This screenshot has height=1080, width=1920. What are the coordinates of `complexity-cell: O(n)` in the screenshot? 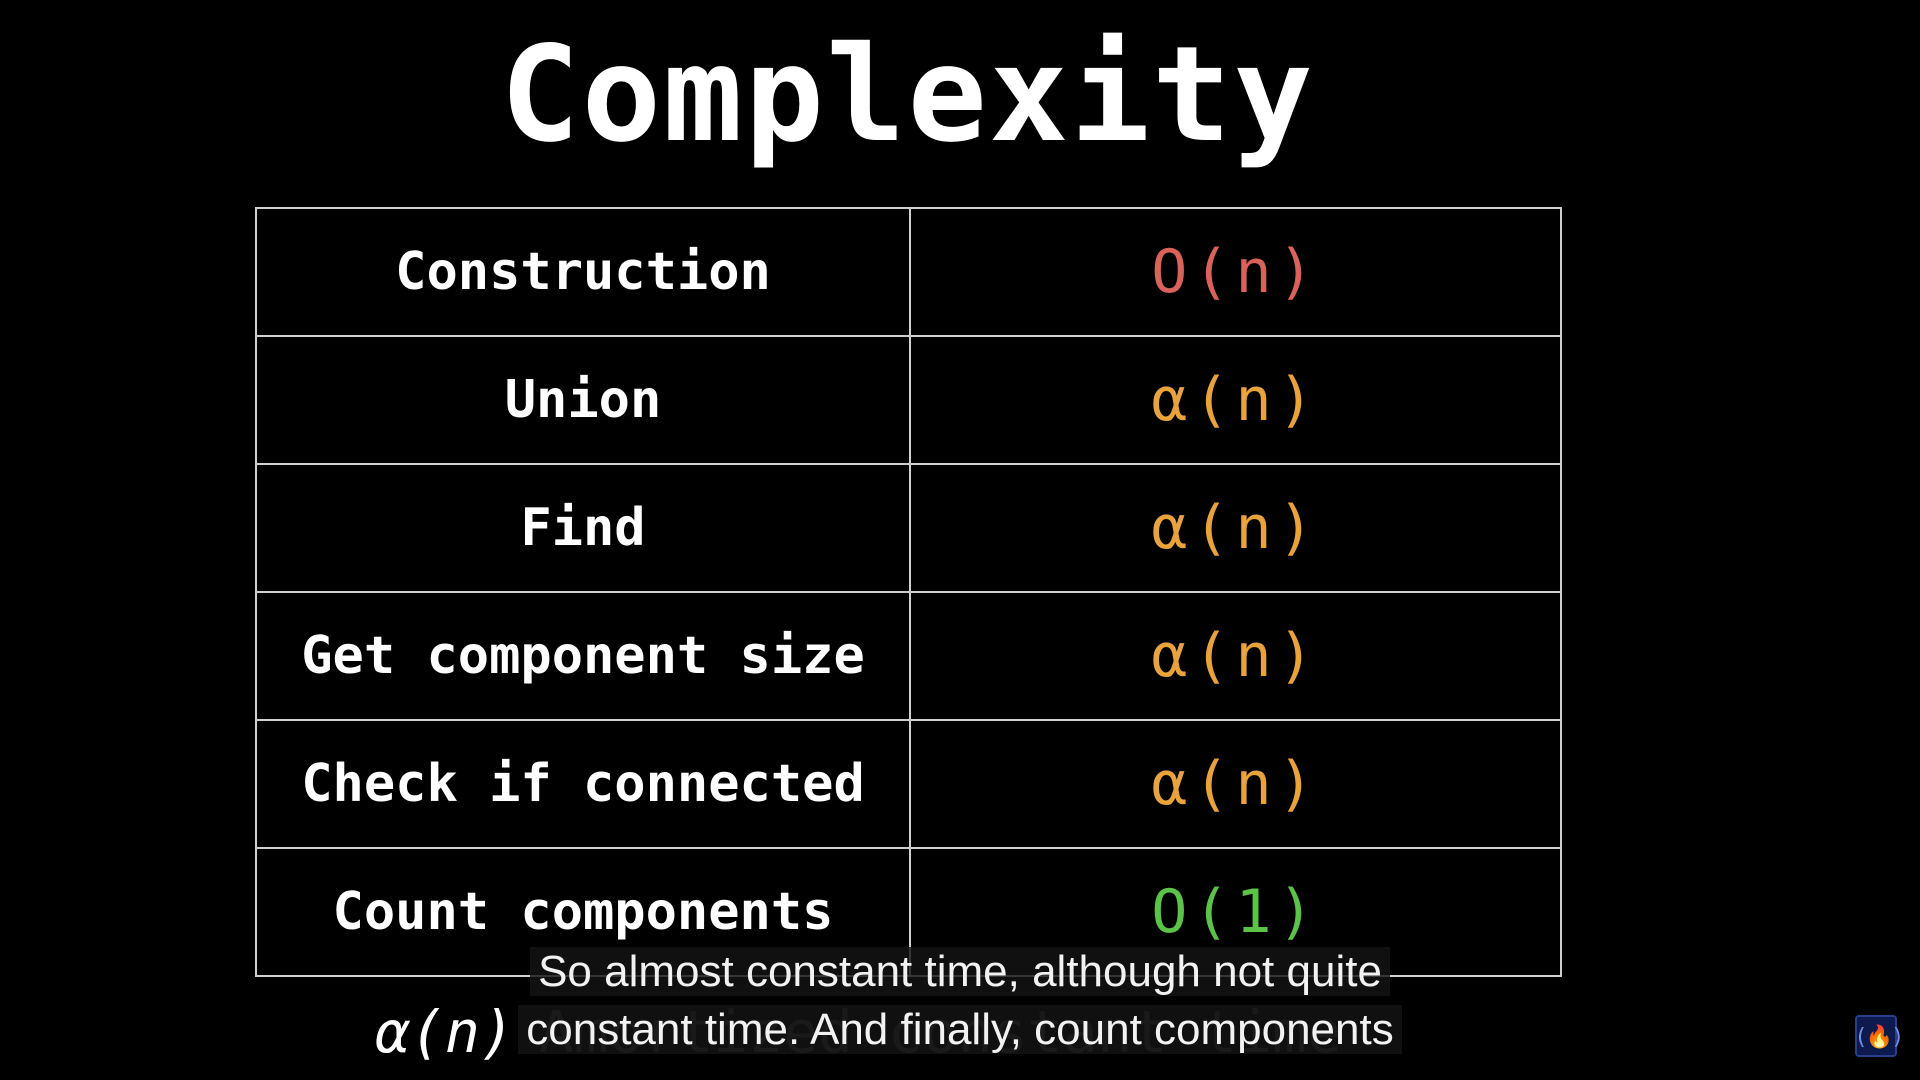 It's located at (1235, 272).